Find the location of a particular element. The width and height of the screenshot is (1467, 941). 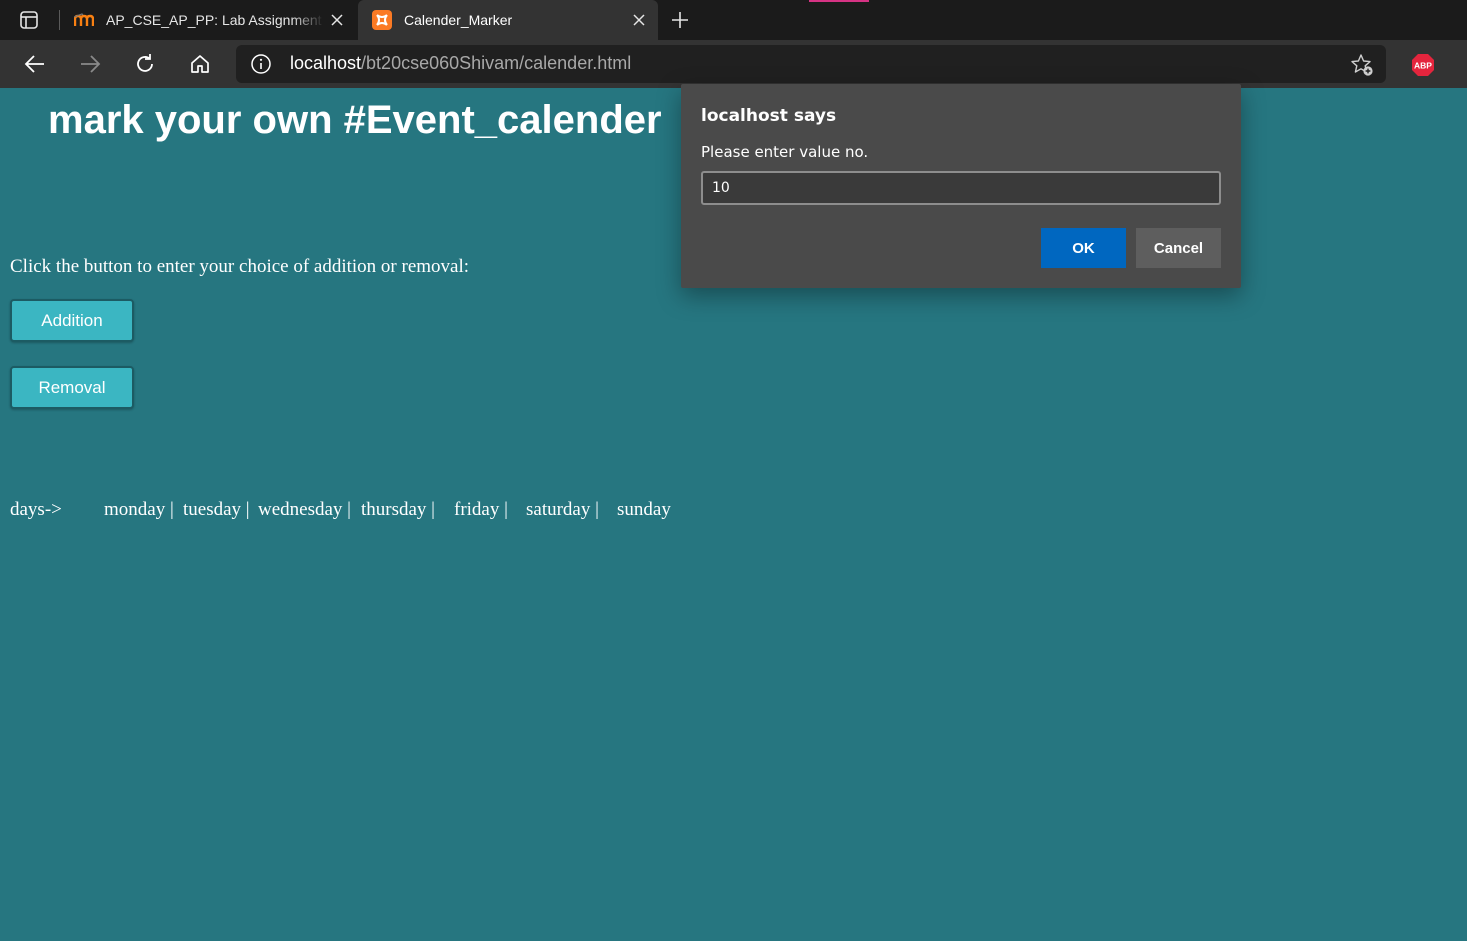

url-text: localhost/bt20cse060Shivam/calender.html is located at coordinates (460, 63).